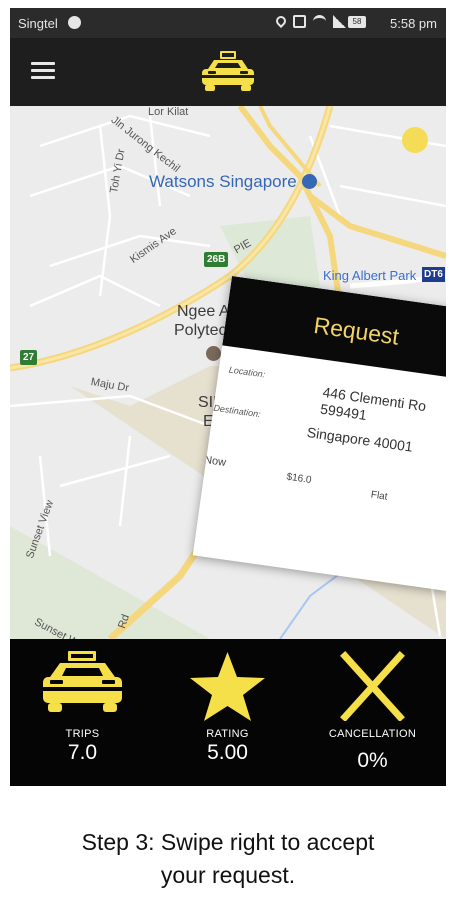 Image resolution: width=456 pixels, height=923 pixels. What do you see at coordinates (433, 274) in the screenshot?
I see `mrt-sign-dt6: DT6` at bounding box center [433, 274].